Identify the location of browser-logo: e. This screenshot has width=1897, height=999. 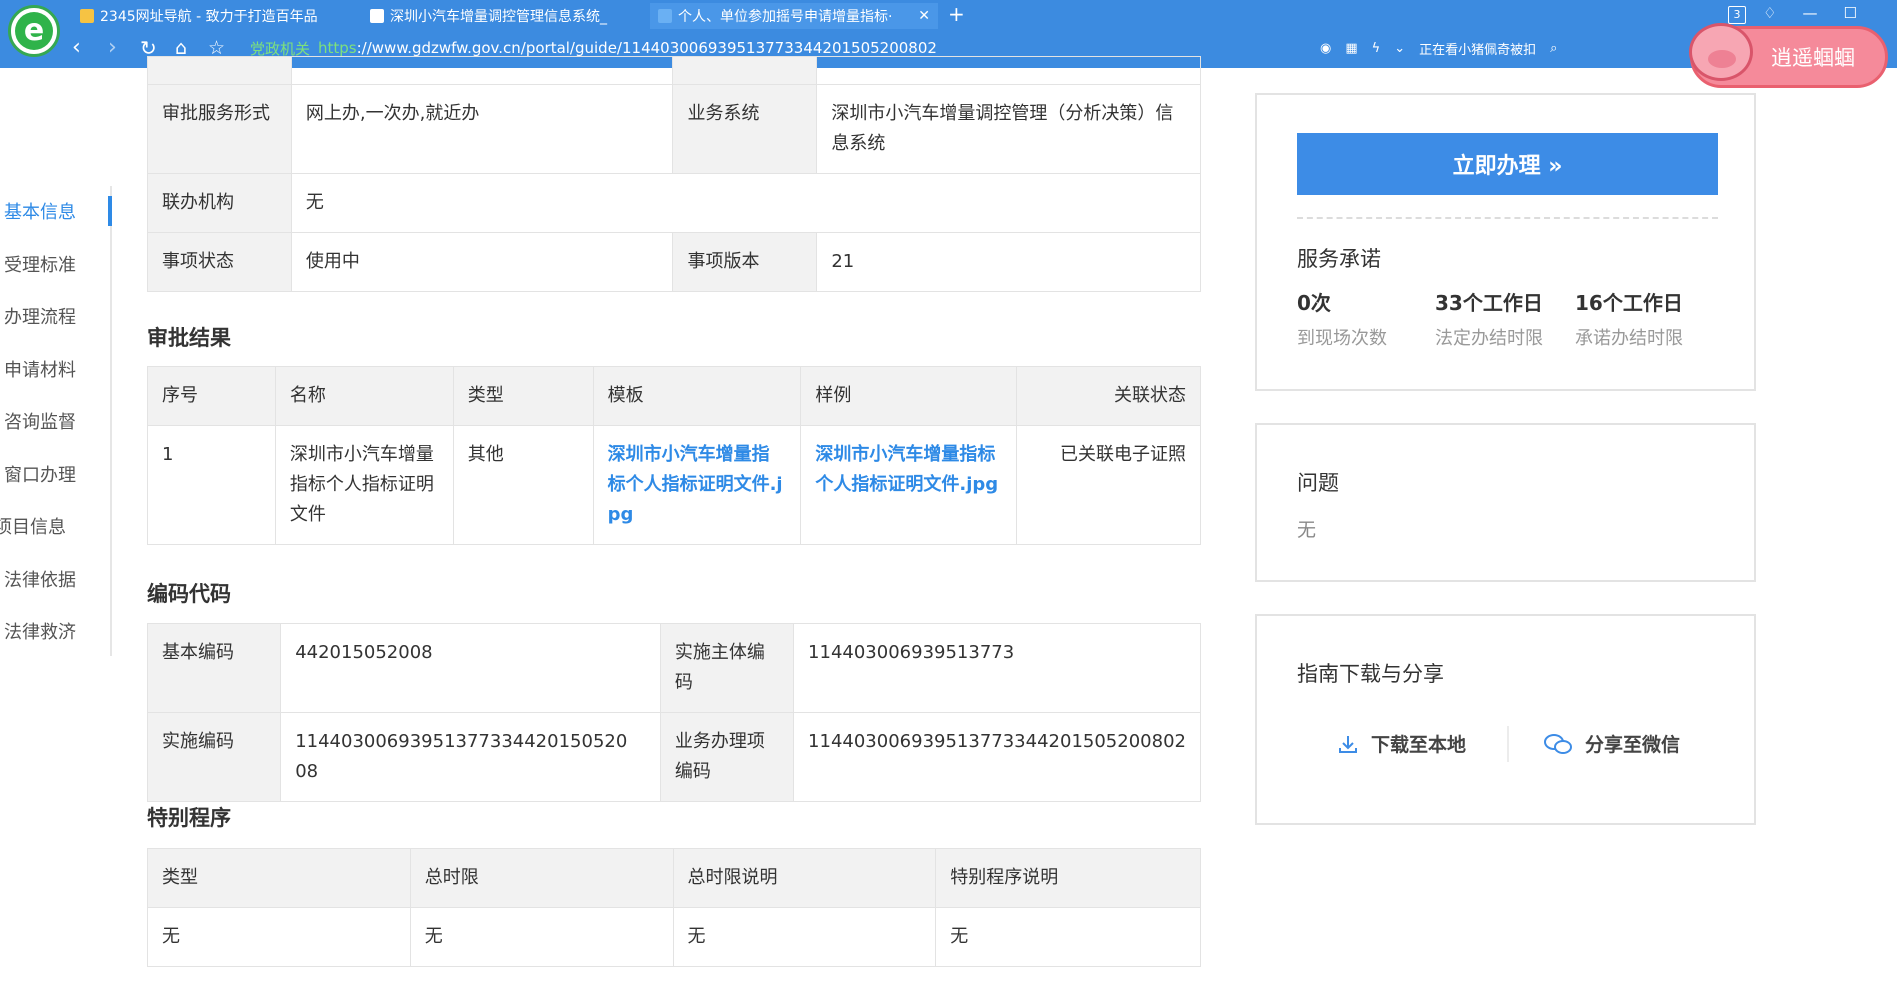
(34, 31).